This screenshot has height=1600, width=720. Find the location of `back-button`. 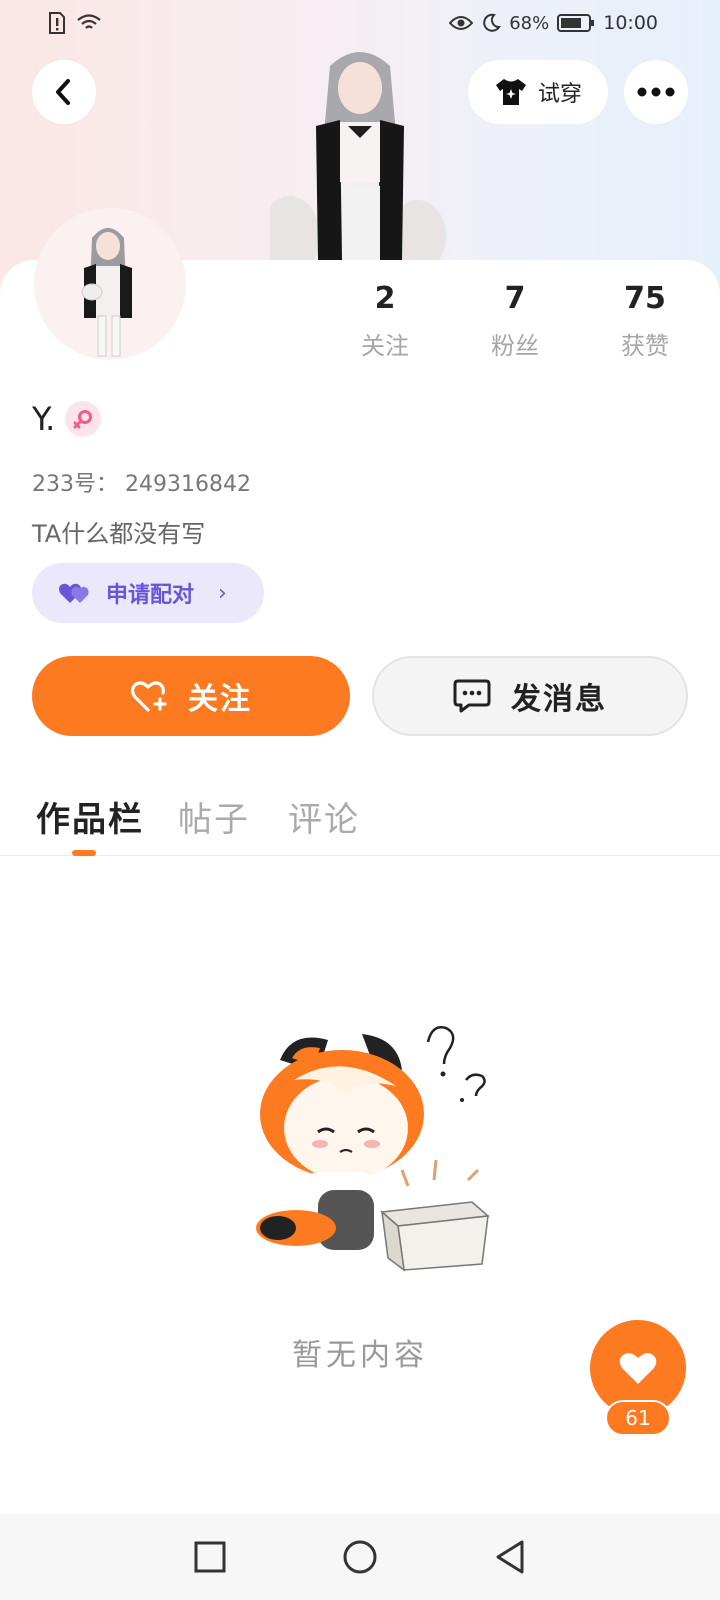

back-button is located at coordinates (64, 92).